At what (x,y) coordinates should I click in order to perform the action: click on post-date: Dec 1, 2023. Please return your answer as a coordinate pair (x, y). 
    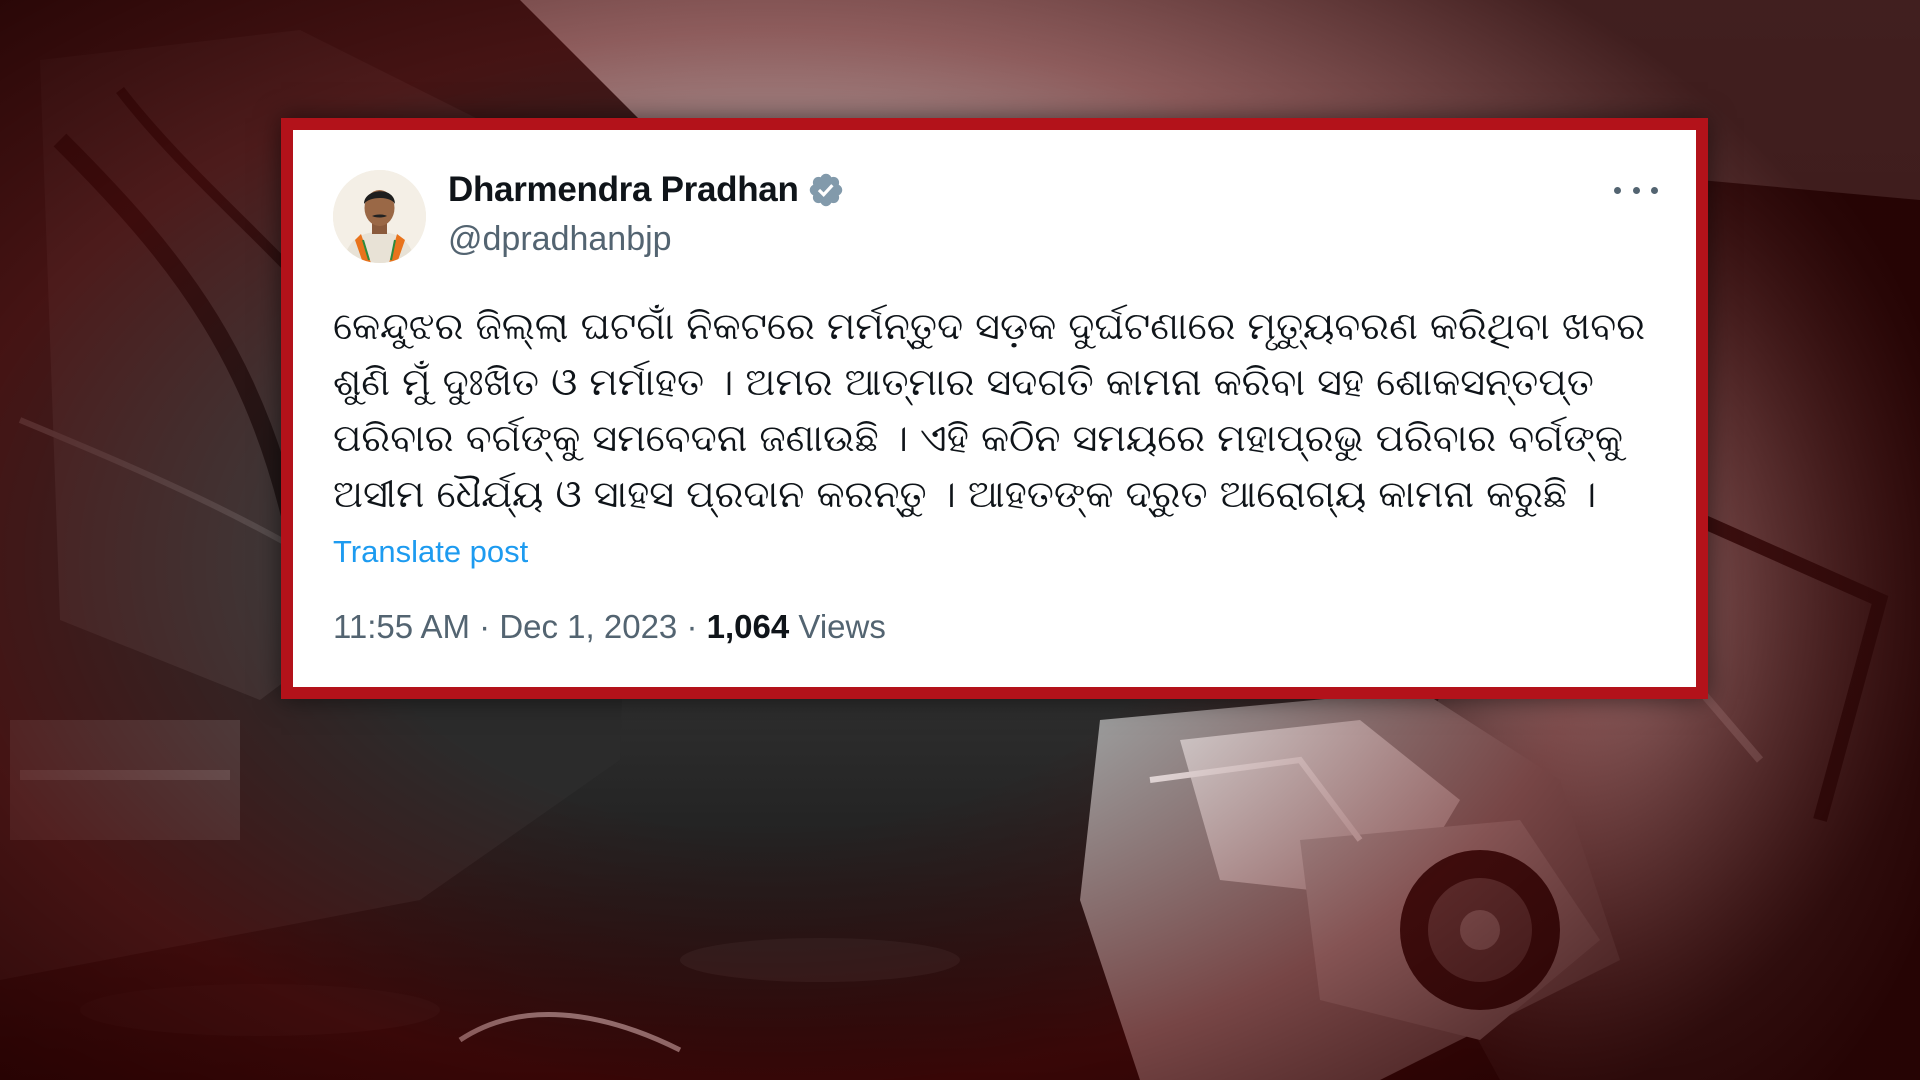
    Looking at the image, I should click on (588, 626).